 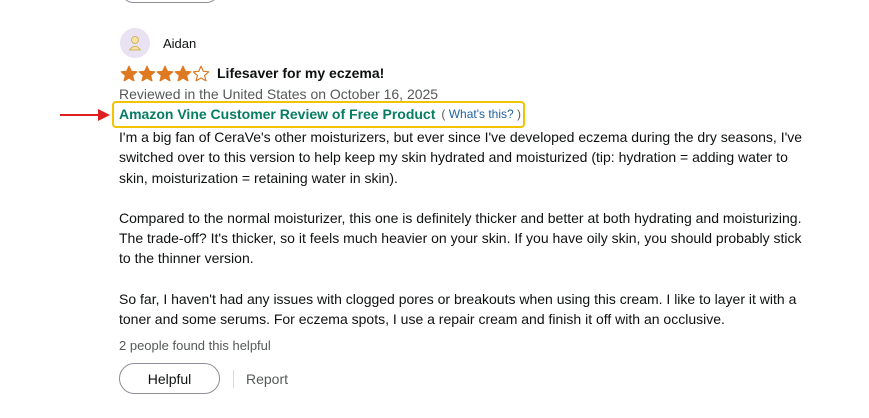 I want to click on star-empty-icon, so click(x=201, y=73).